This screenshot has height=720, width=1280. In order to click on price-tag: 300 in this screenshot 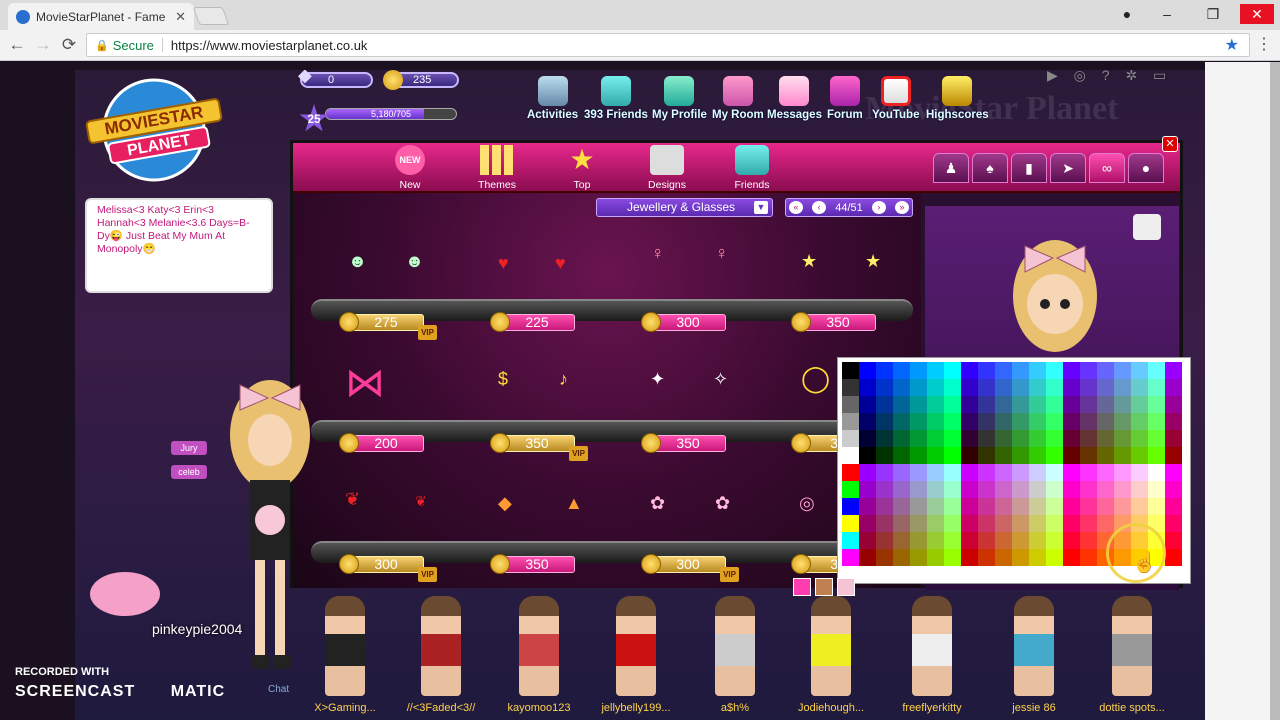, I will do `click(683, 322)`.